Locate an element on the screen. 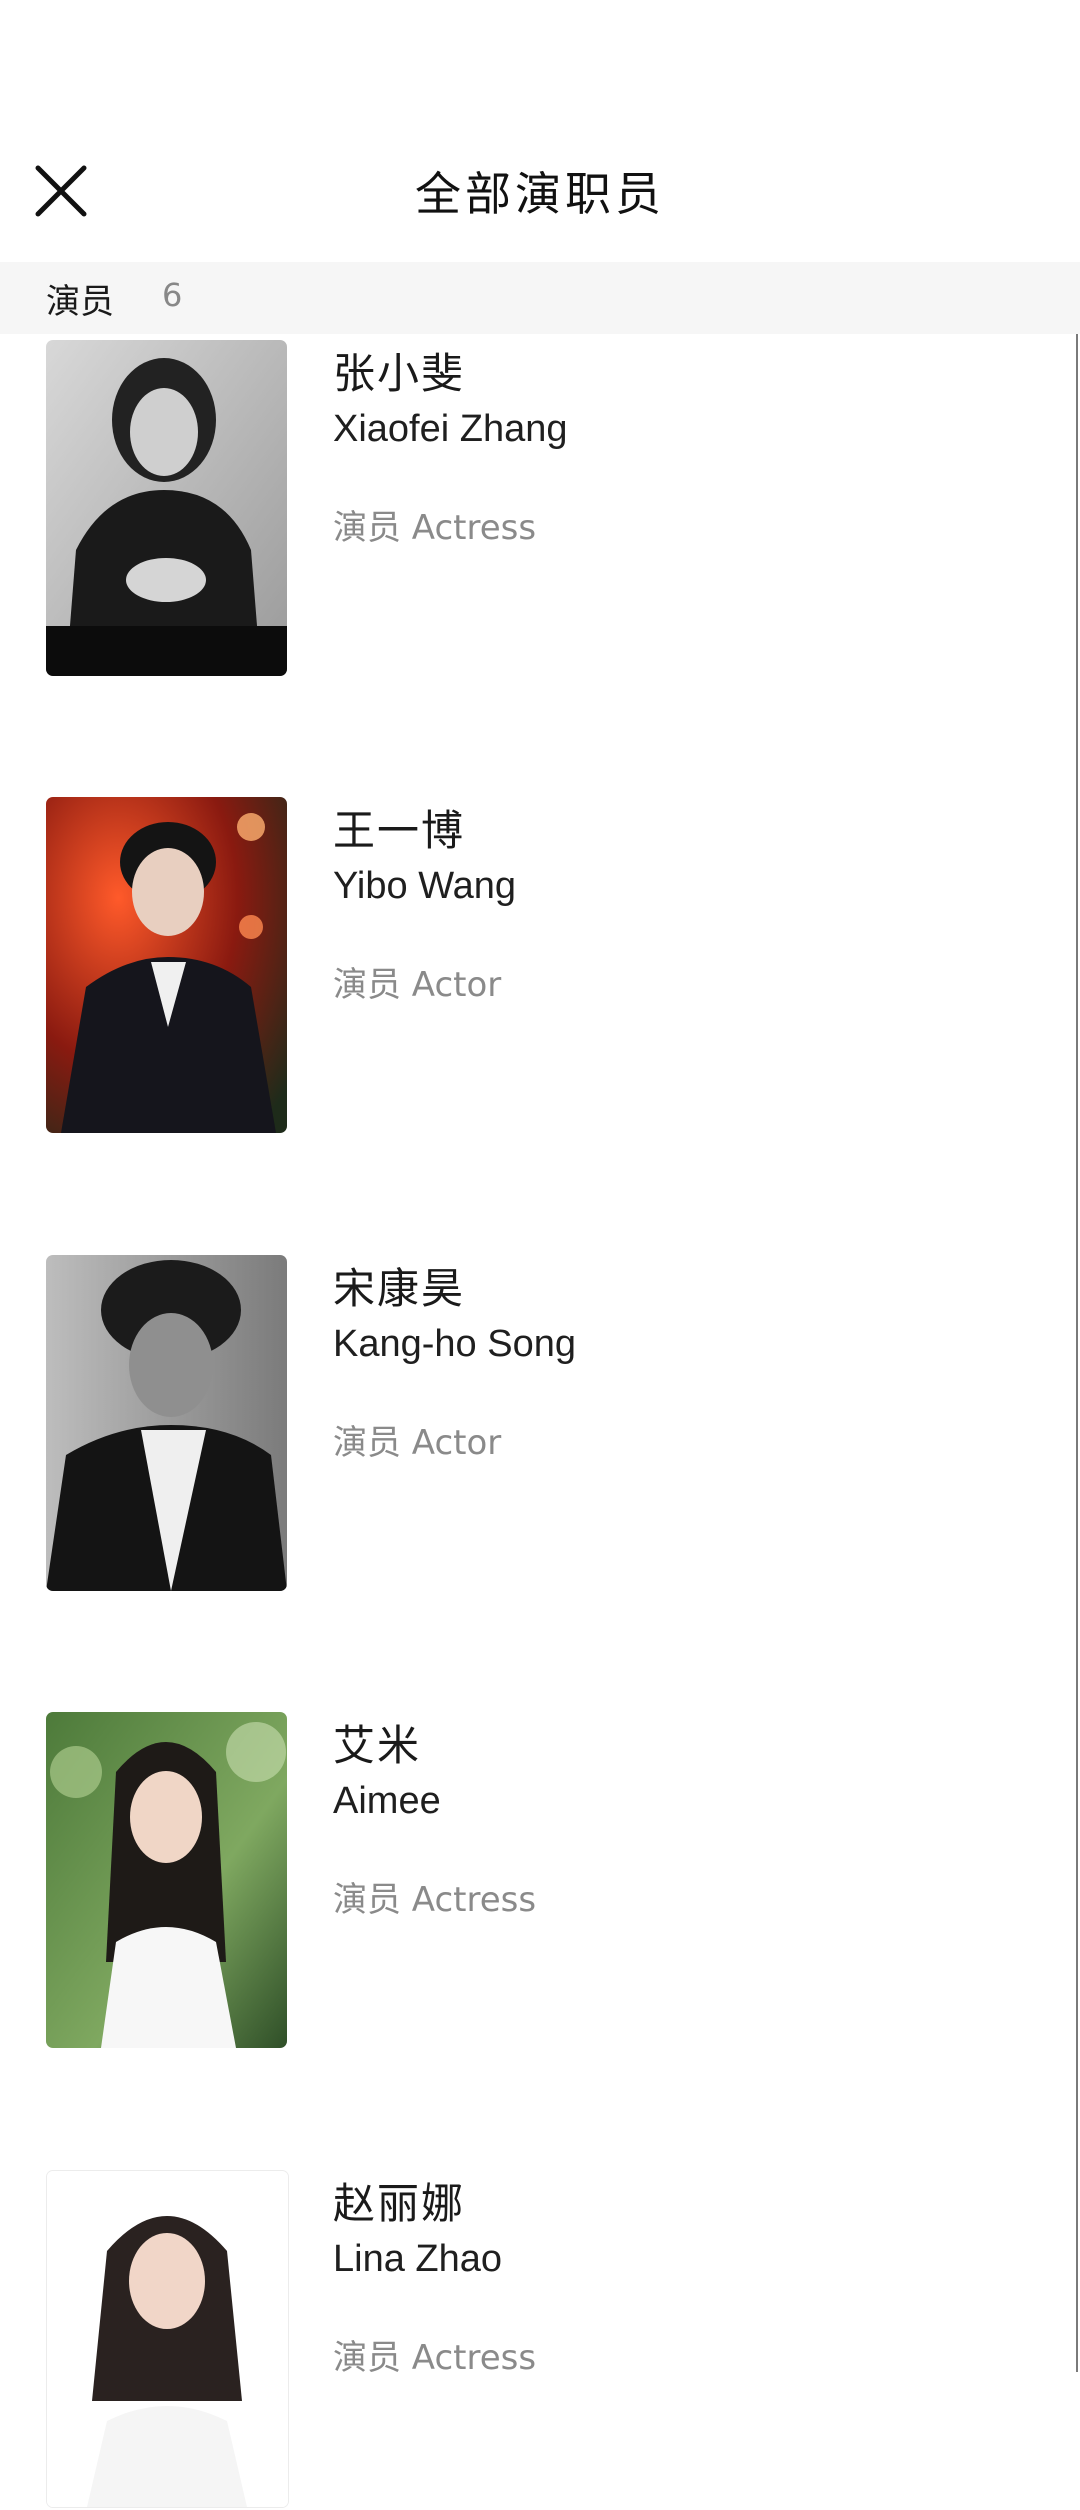  cast-item: 艾米 Aimee 演员 Actress is located at coordinates (530, 1882).